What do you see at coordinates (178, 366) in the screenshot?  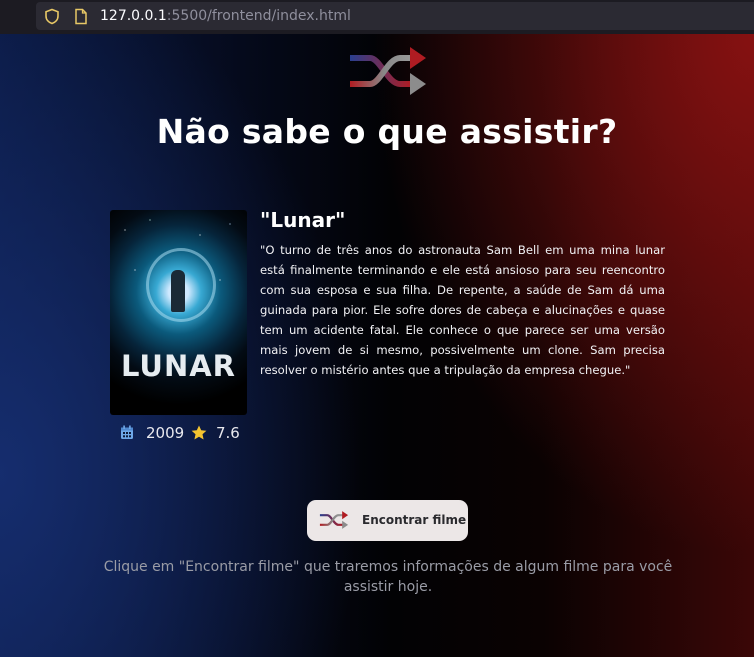 I see `poster-title: LUNAR` at bounding box center [178, 366].